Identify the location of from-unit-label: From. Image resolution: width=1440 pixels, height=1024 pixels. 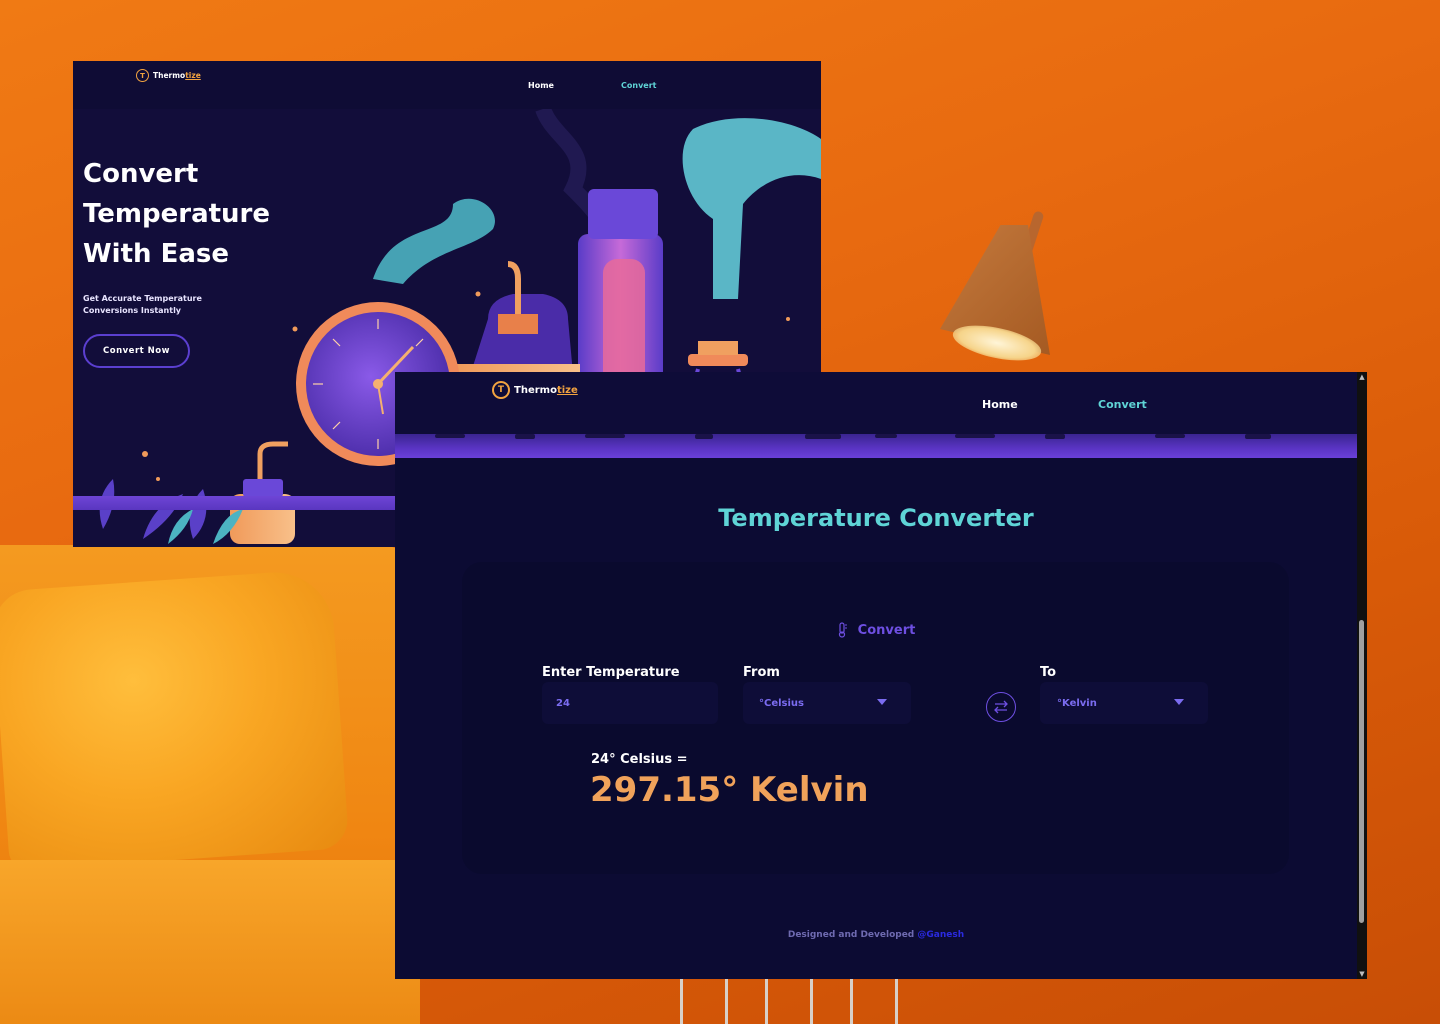
(761, 672).